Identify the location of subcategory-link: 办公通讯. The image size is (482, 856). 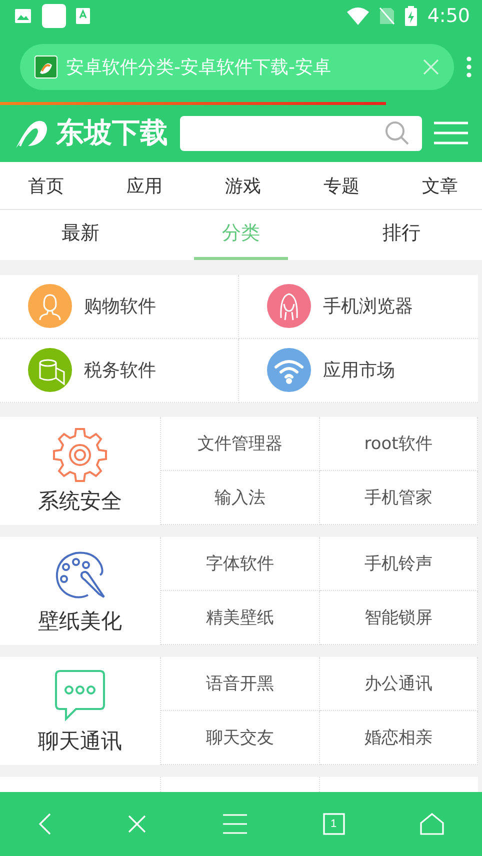
(399, 683).